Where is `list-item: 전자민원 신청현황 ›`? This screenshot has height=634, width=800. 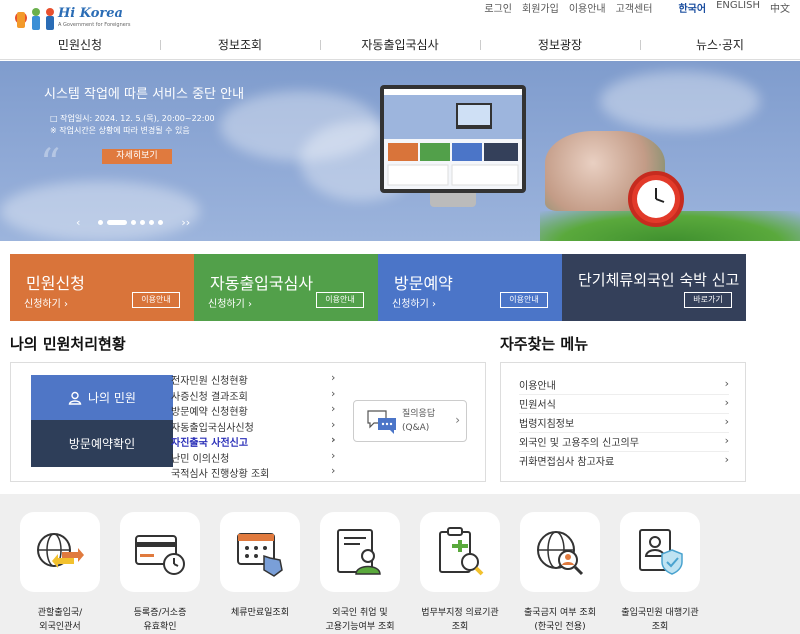 list-item: 전자민원 신청현황 › is located at coordinates (256, 379).